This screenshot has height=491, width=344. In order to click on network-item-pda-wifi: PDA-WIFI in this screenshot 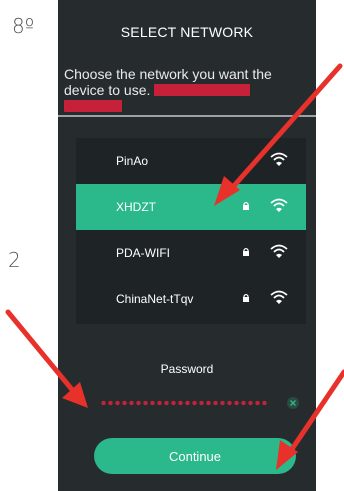, I will do `click(191, 253)`.